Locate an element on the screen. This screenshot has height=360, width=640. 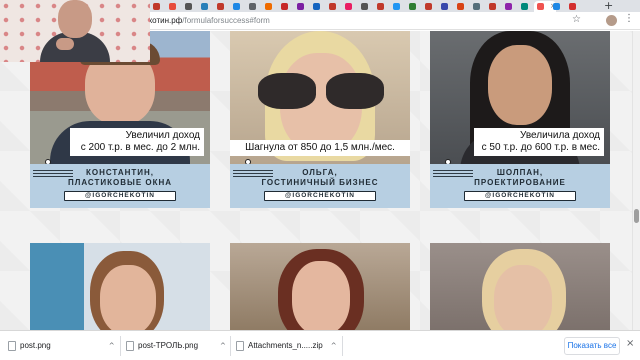
download-filename: Attachments_n.....zip is located at coordinates (285, 345).